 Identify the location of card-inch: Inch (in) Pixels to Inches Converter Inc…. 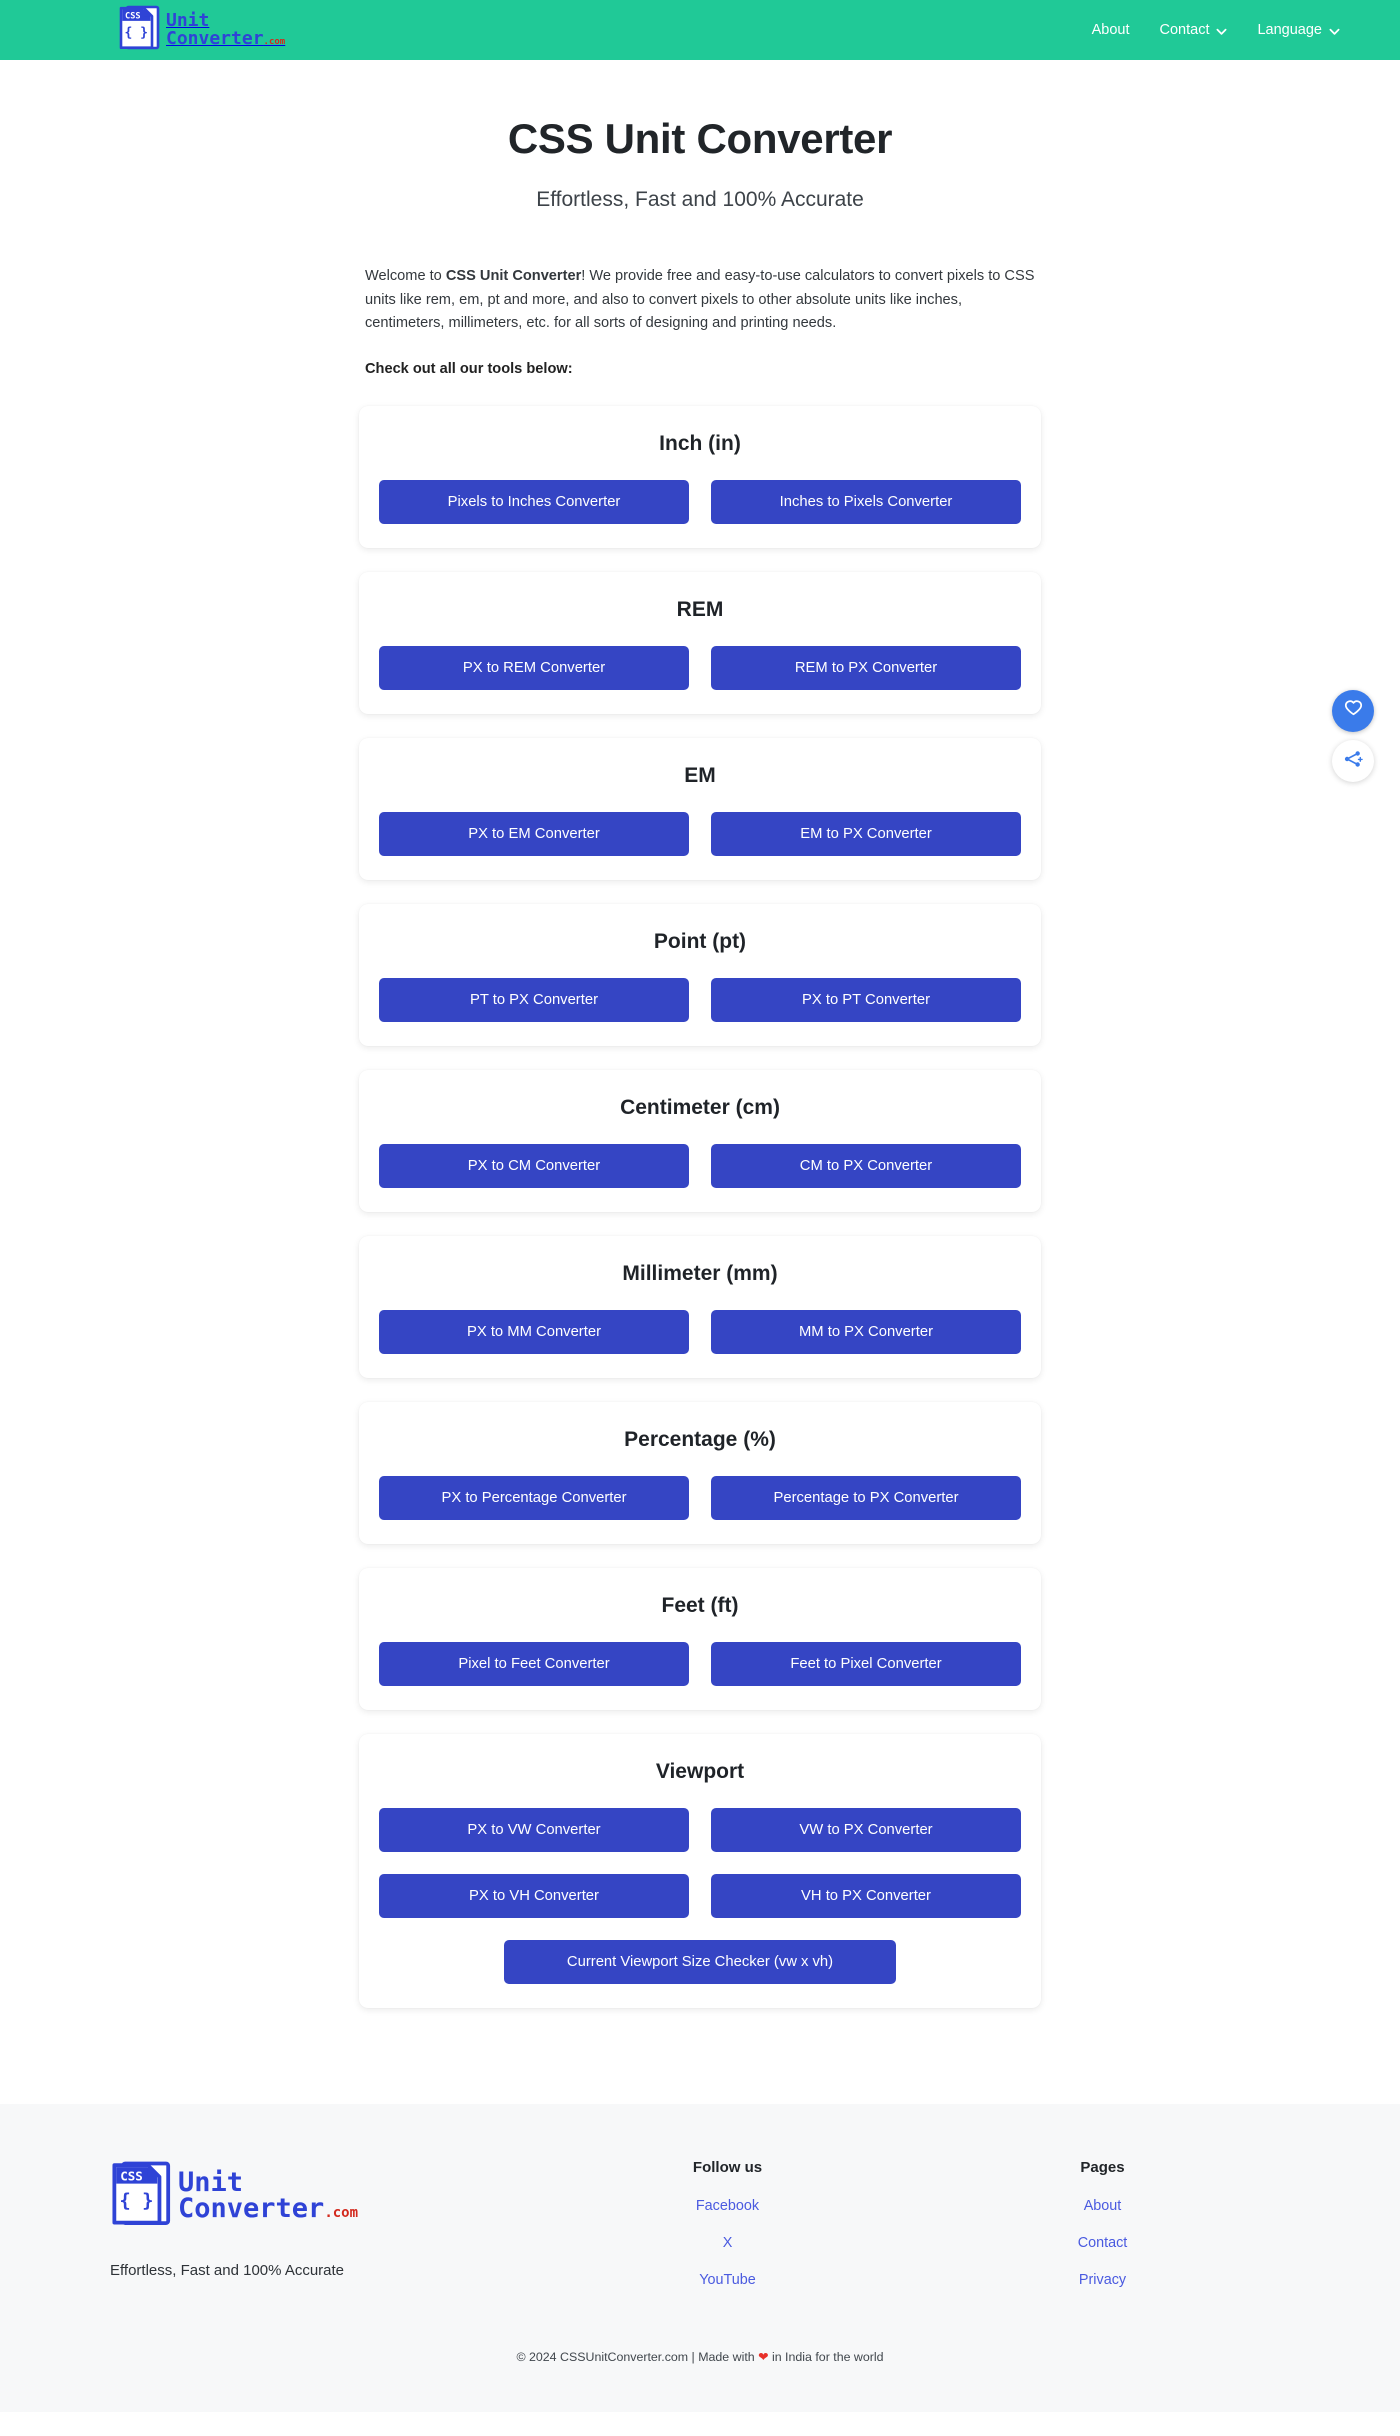
(700, 476).